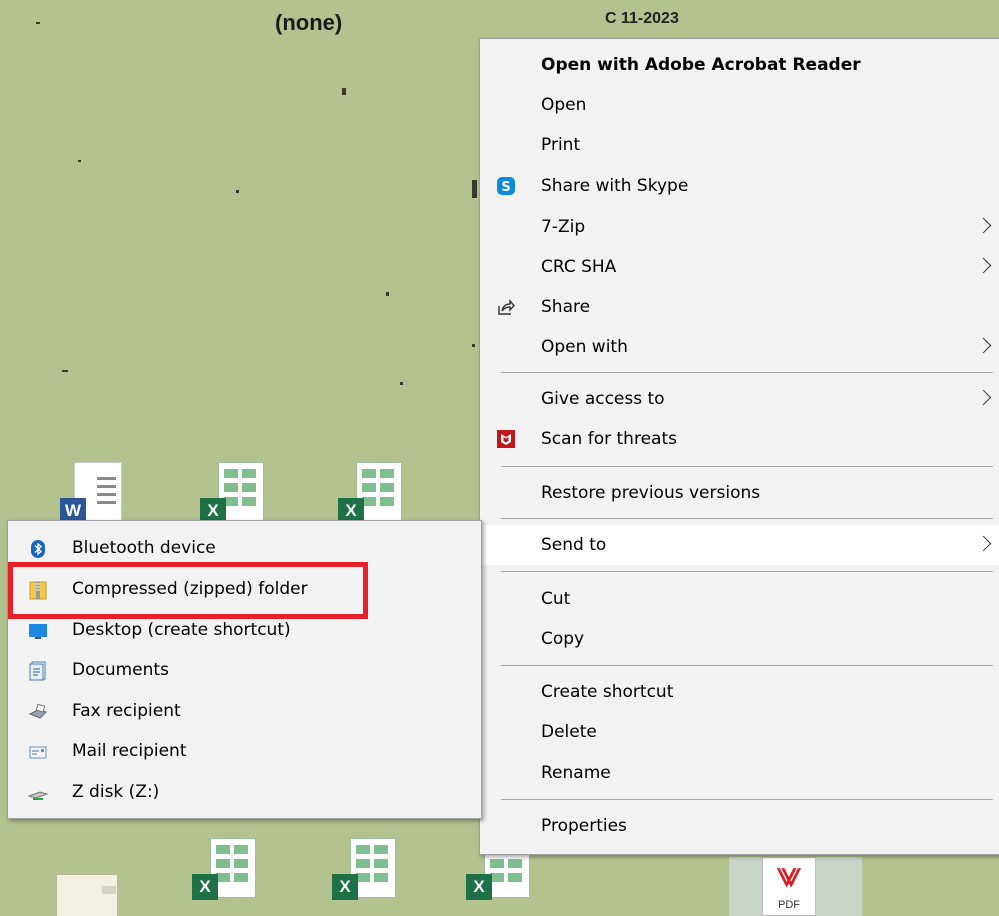  Describe the element at coordinates (609, 439) in the screenshot. I see `menu-item-label: Scan for threats` at that location.